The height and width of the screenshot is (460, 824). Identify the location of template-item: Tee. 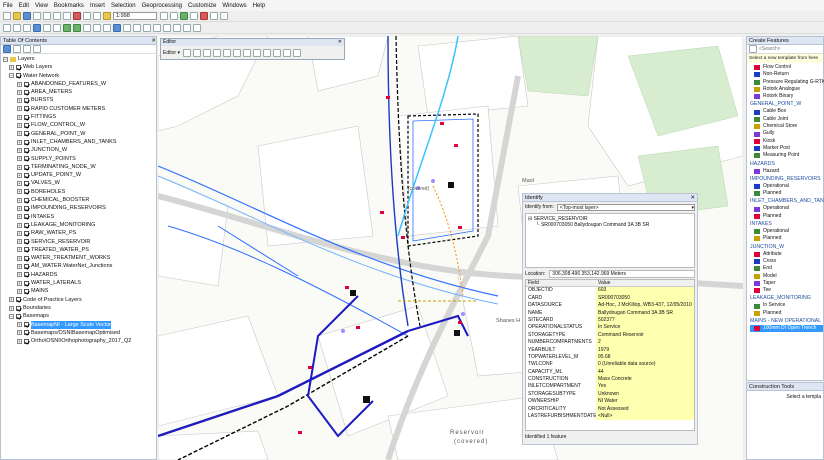
(786, 290).